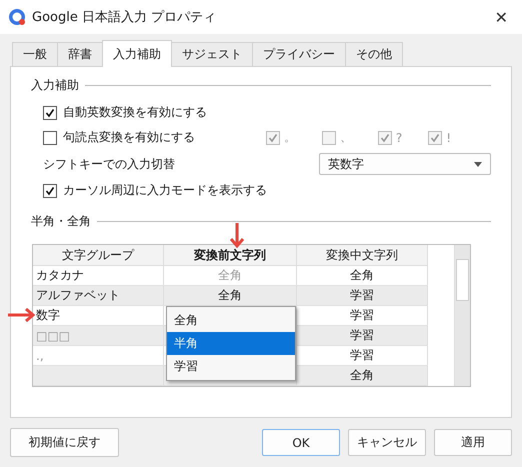  Describe the element at coordinates (98, 255) in the screenshot. I see `column-header: 文字グループ` at that location.